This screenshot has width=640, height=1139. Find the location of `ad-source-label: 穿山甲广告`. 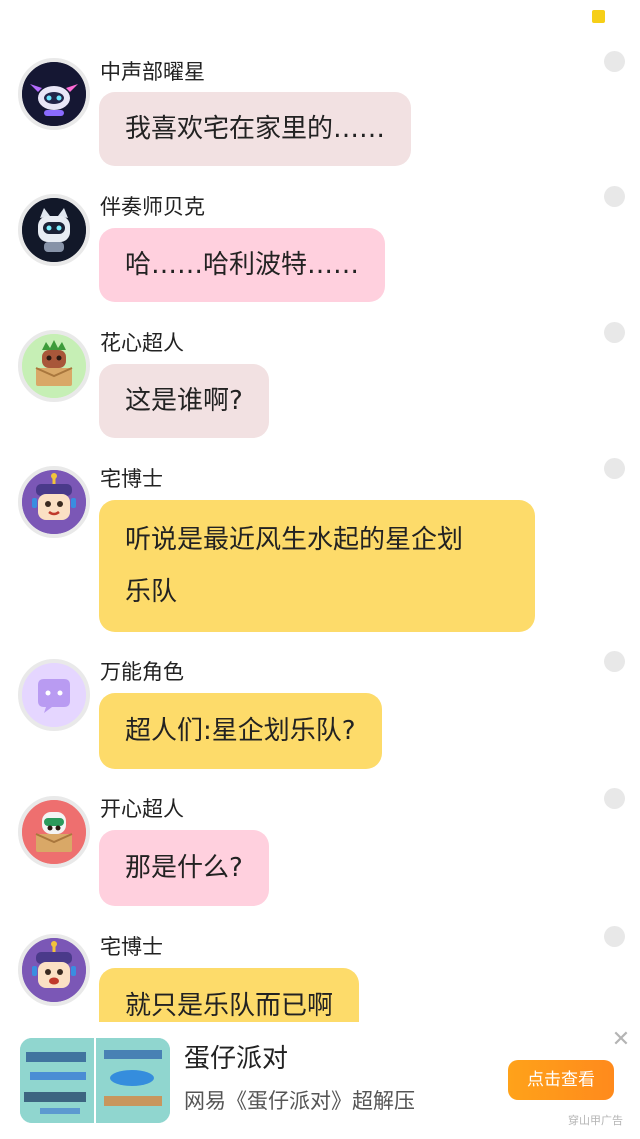

ad-source-label: 穿山甲广告 is located at coordinates (595, 1120).